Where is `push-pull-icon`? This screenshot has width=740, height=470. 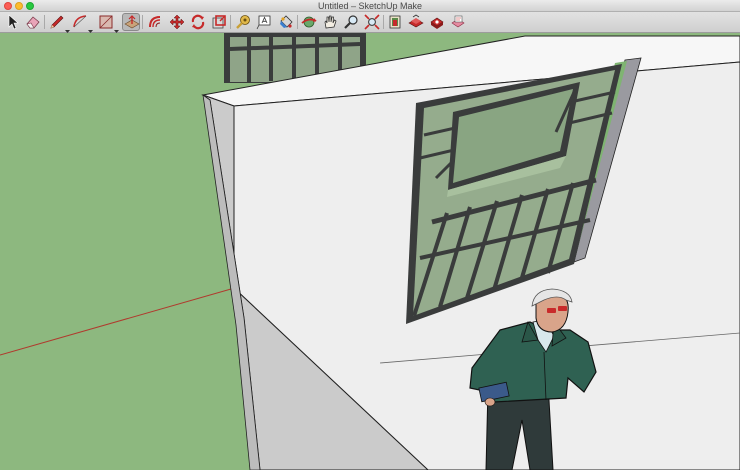 push-pull-icon is located at coordinates (132, 22).